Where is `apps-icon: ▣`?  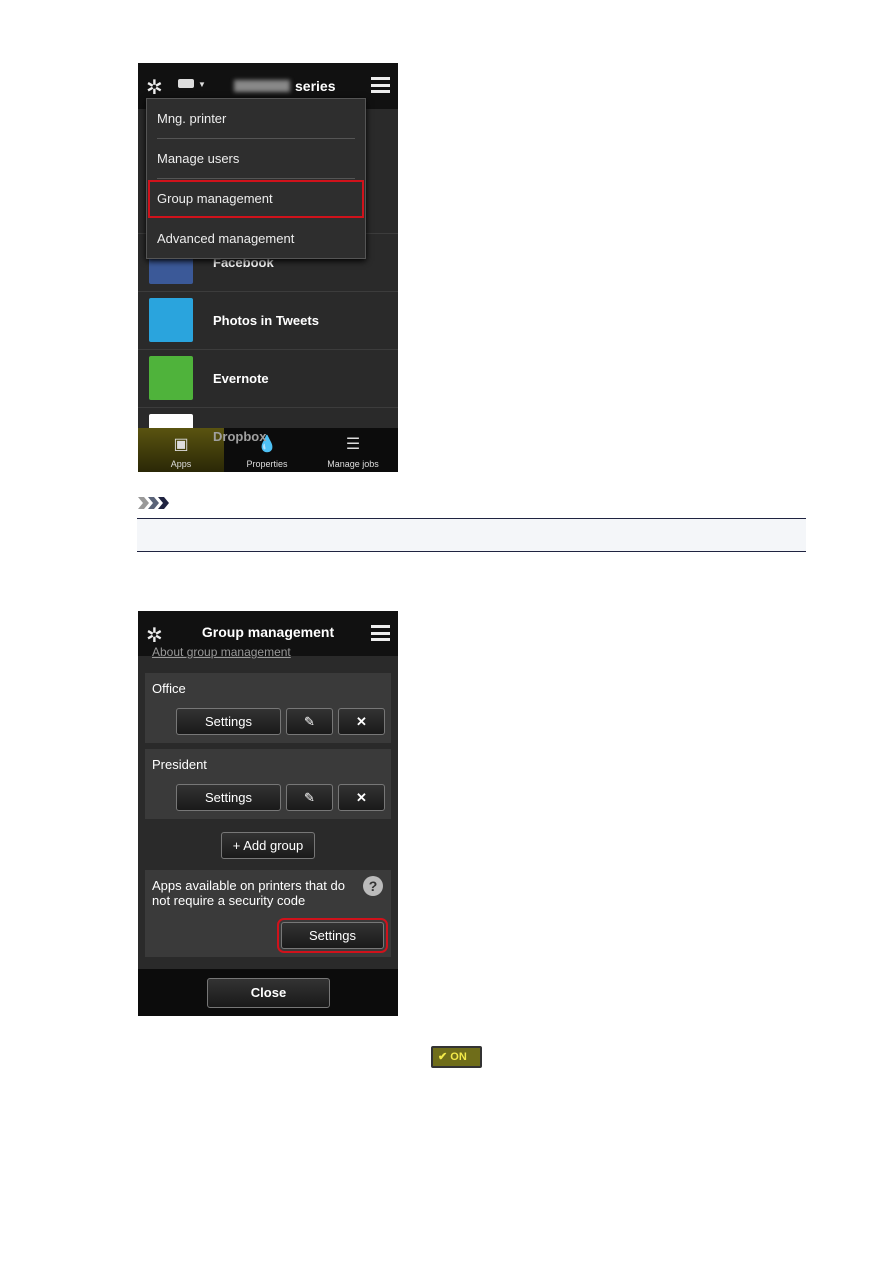
apps-icon: ▣ is located at coordinates (181, 444).